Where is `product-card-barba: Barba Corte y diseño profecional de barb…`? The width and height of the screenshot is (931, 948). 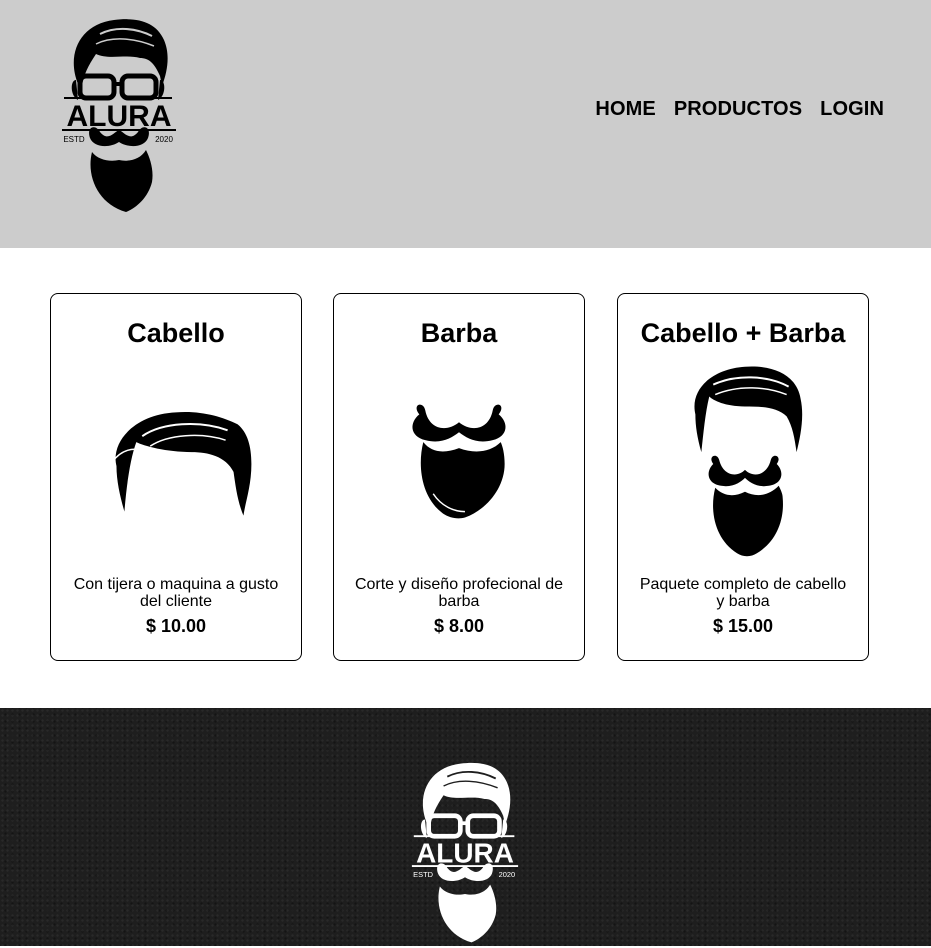 product-card-barba: Barba Corte y diseño profecional de barb… is located at coordinates (459, 477).